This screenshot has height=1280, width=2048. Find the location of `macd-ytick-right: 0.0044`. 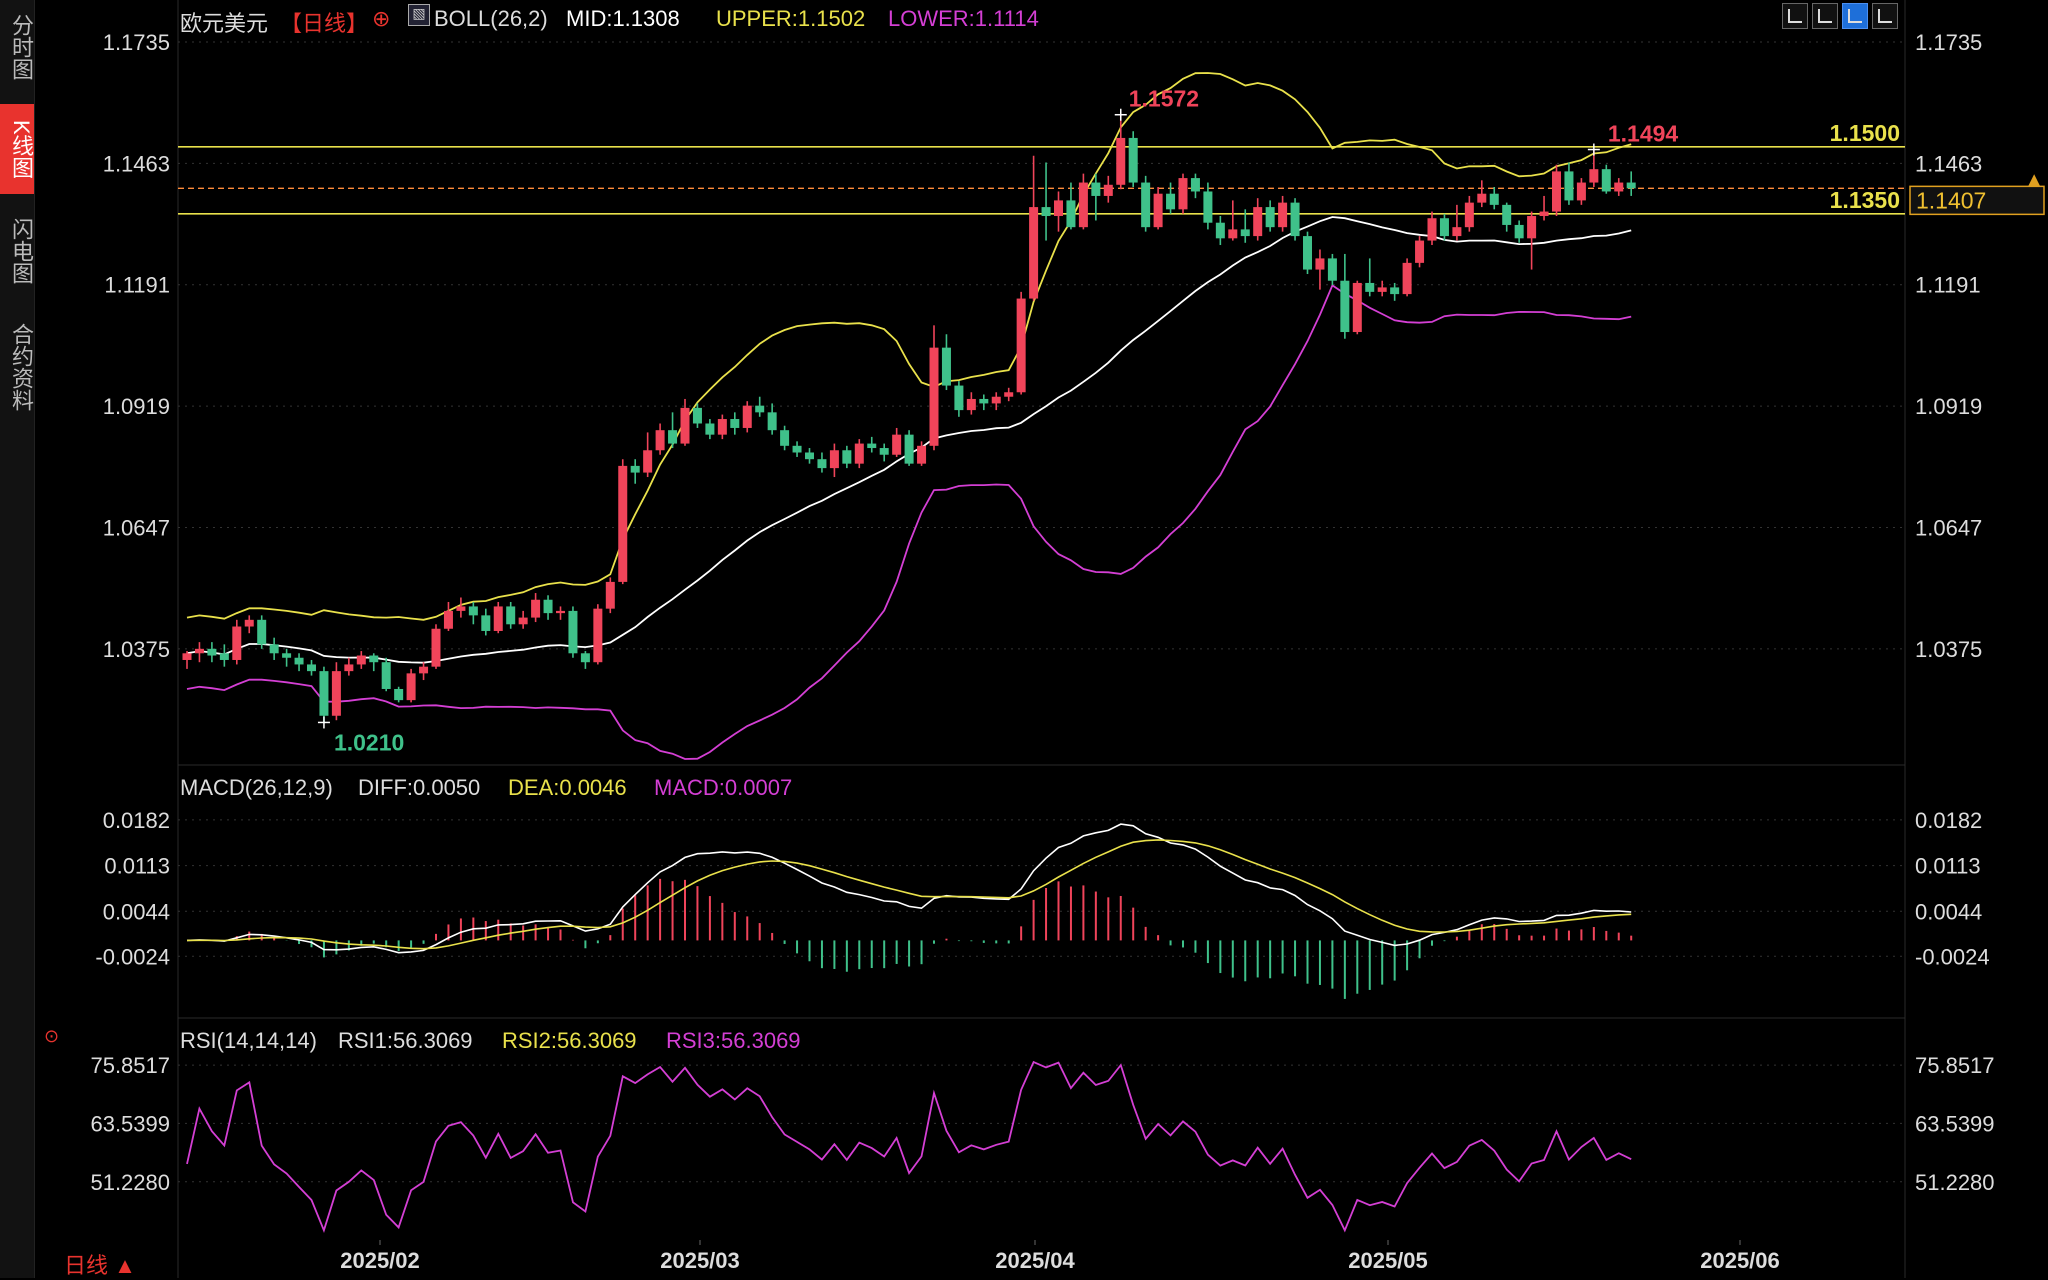

macd-ytick-right: 0.0044 is located at coordinates (1948, 911).